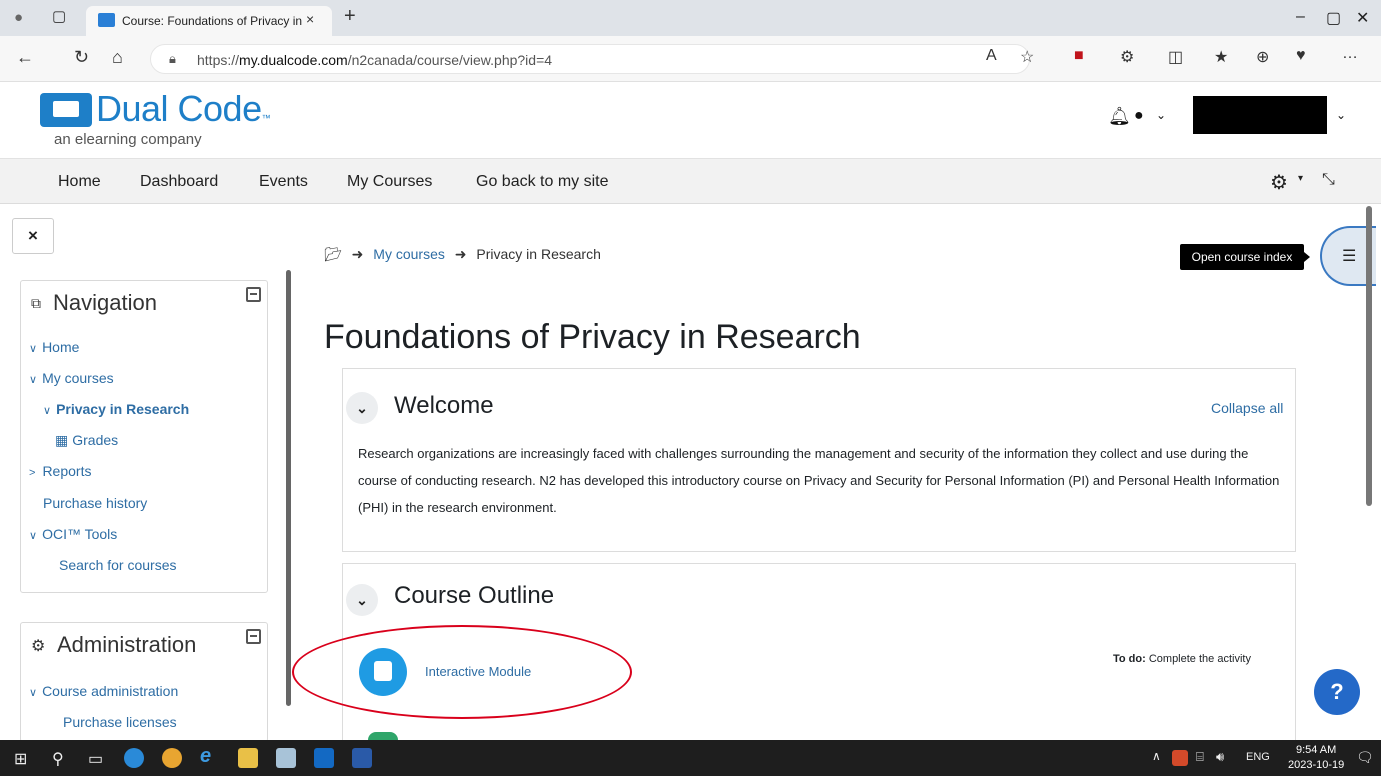 The height and width of the screenshot is (776, 1381). What do you see at coordinates (66, 110) in the screenshot?
I see `dual-code-logo-icon` at bounding box center [66, 110].